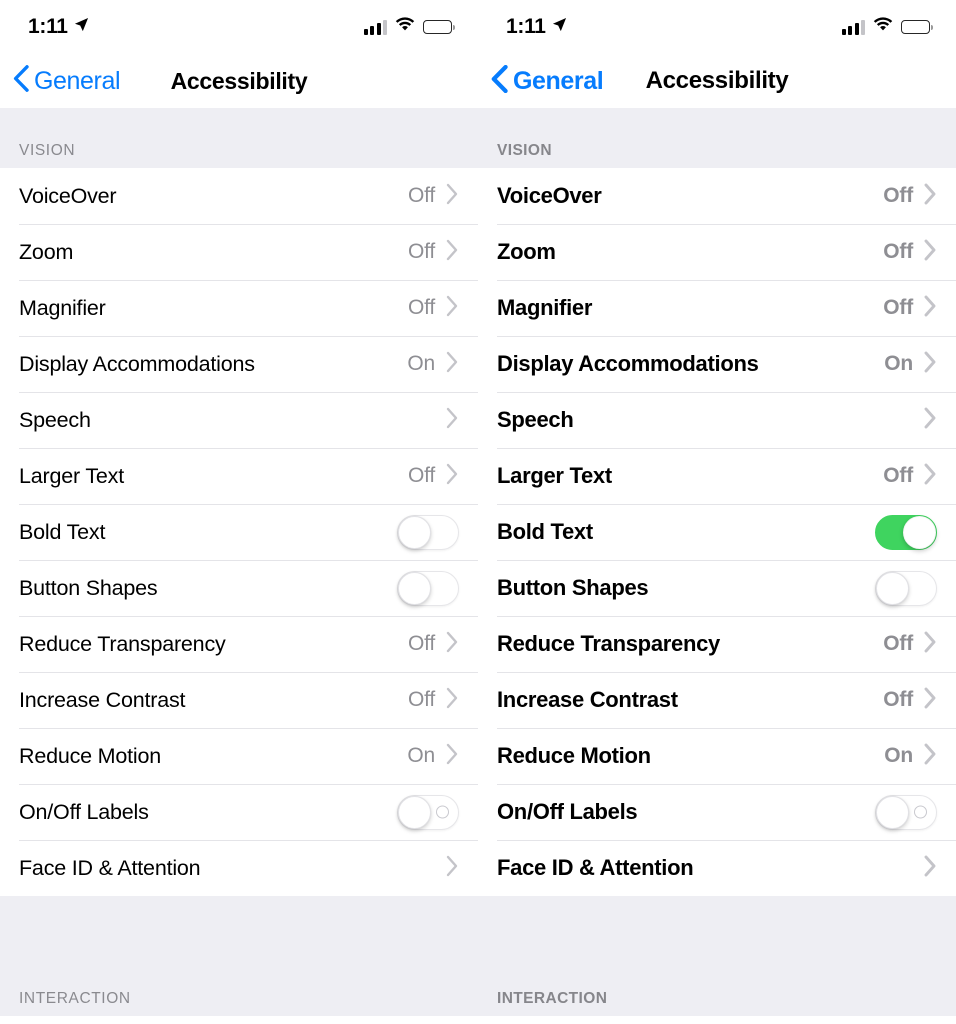  I want to click on status-bar-left: 1:11, so click(58, 27).